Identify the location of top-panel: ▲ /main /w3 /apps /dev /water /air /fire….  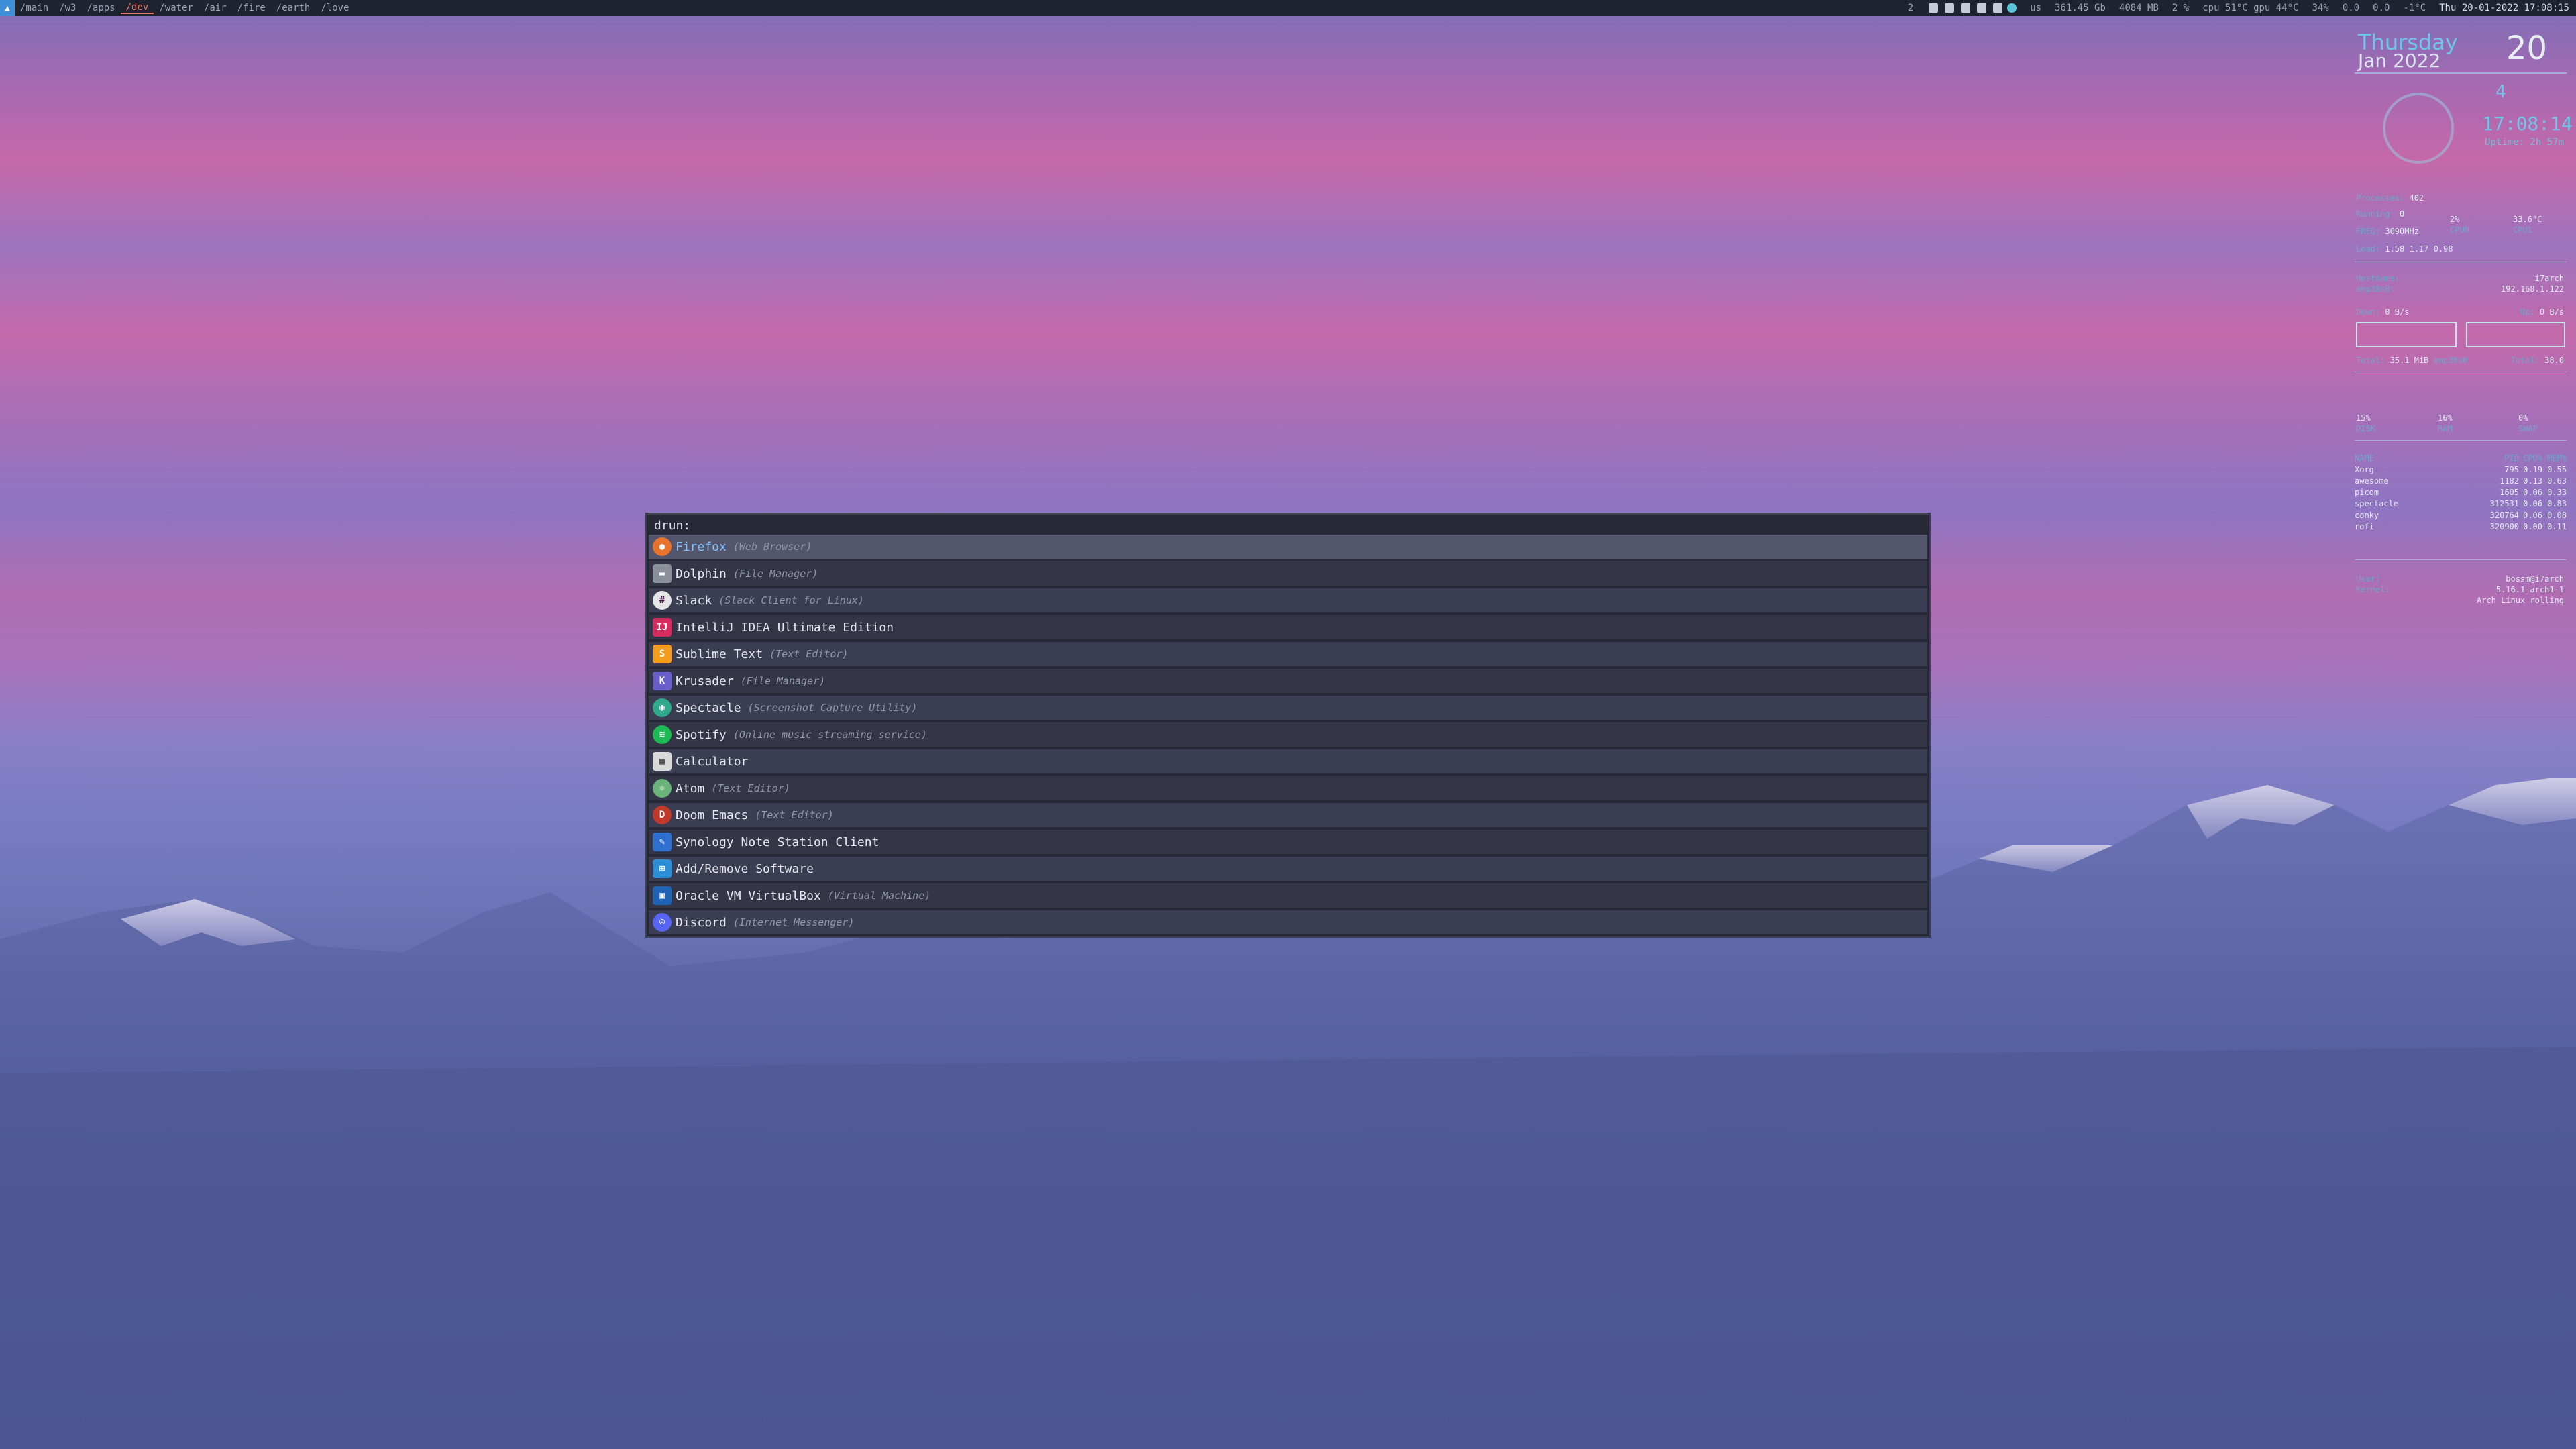
(1288, 8).